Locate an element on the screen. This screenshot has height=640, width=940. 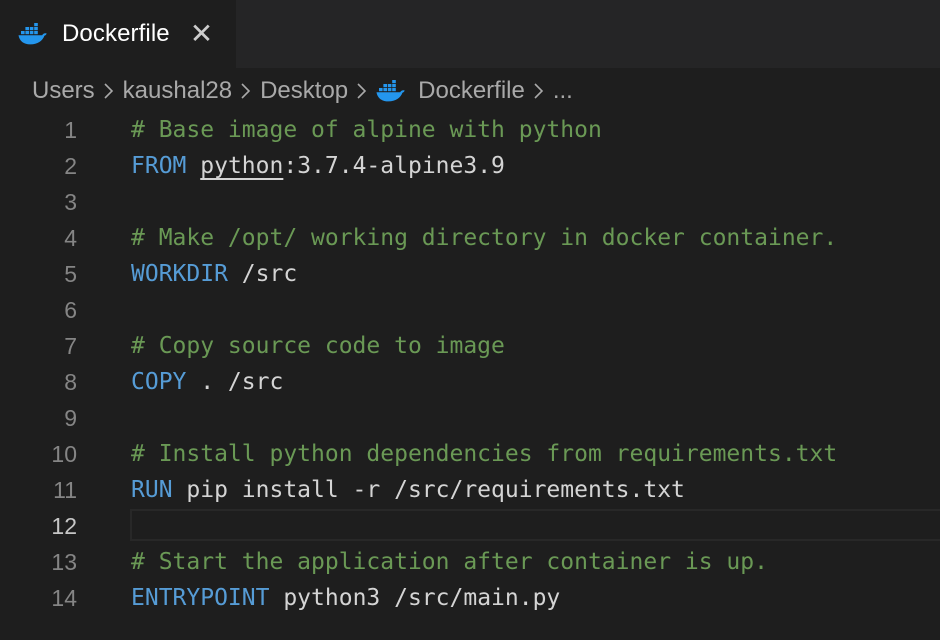
line-number: 14 is located at coordinates (64, 598).